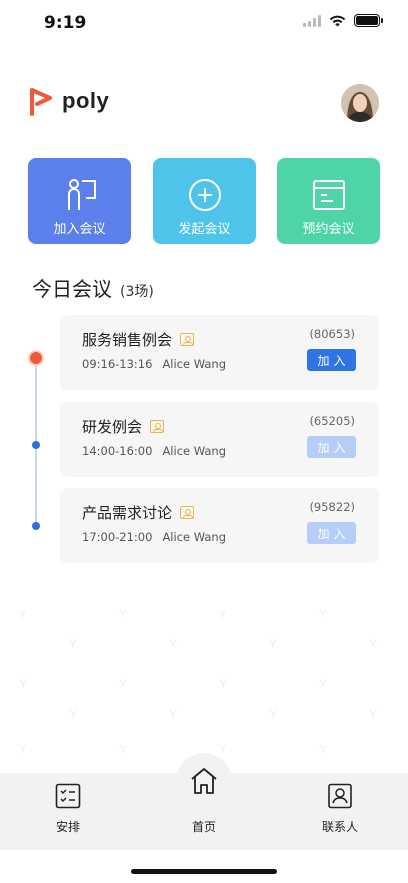 The width and height of the screenshot is (408, 883). What do you see at coordinates (79, 229) in the screenshot?
I see `join-meeting-label: 加入会议` at bounding box center [79, 229].